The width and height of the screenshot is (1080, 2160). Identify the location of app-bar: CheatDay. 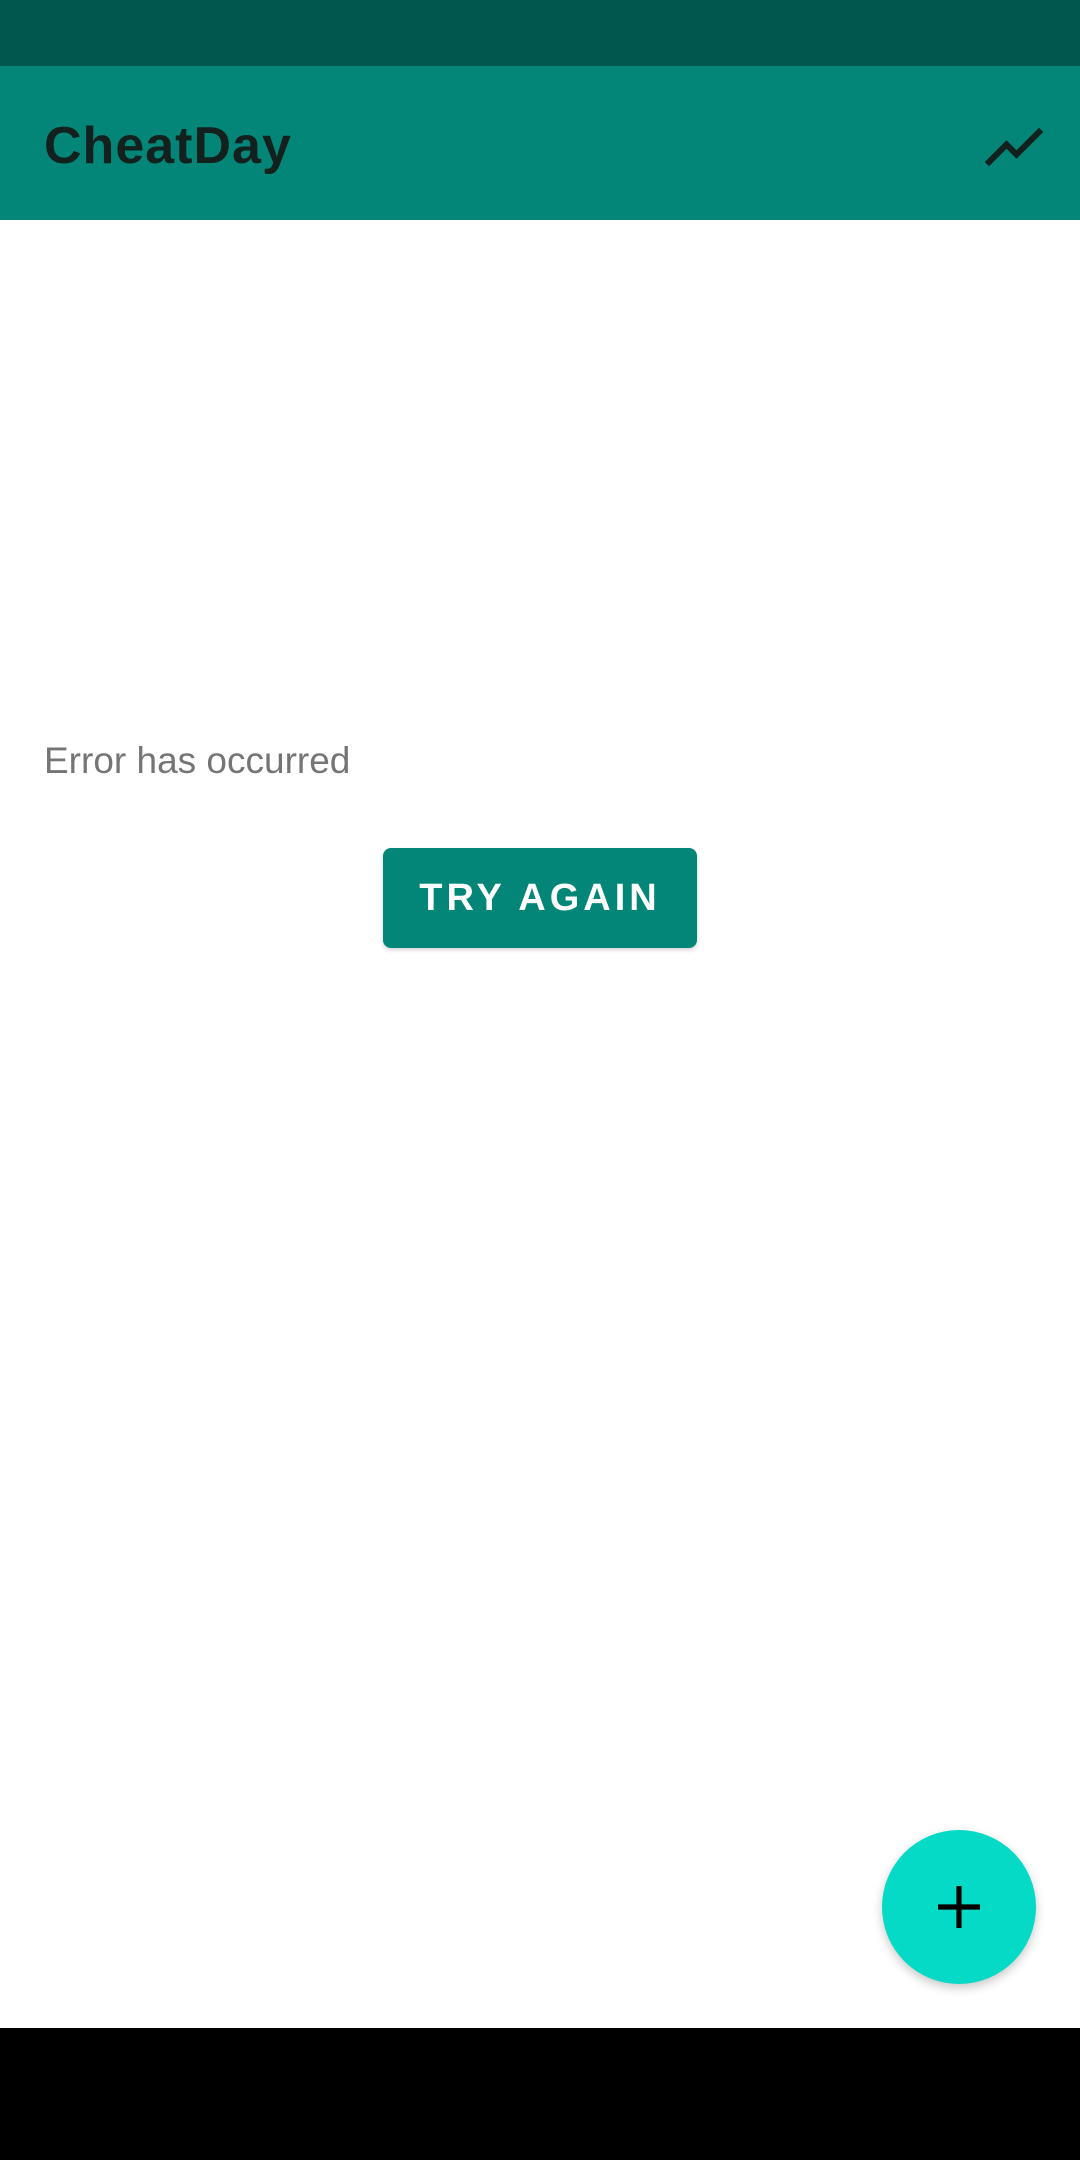
(540, 143).